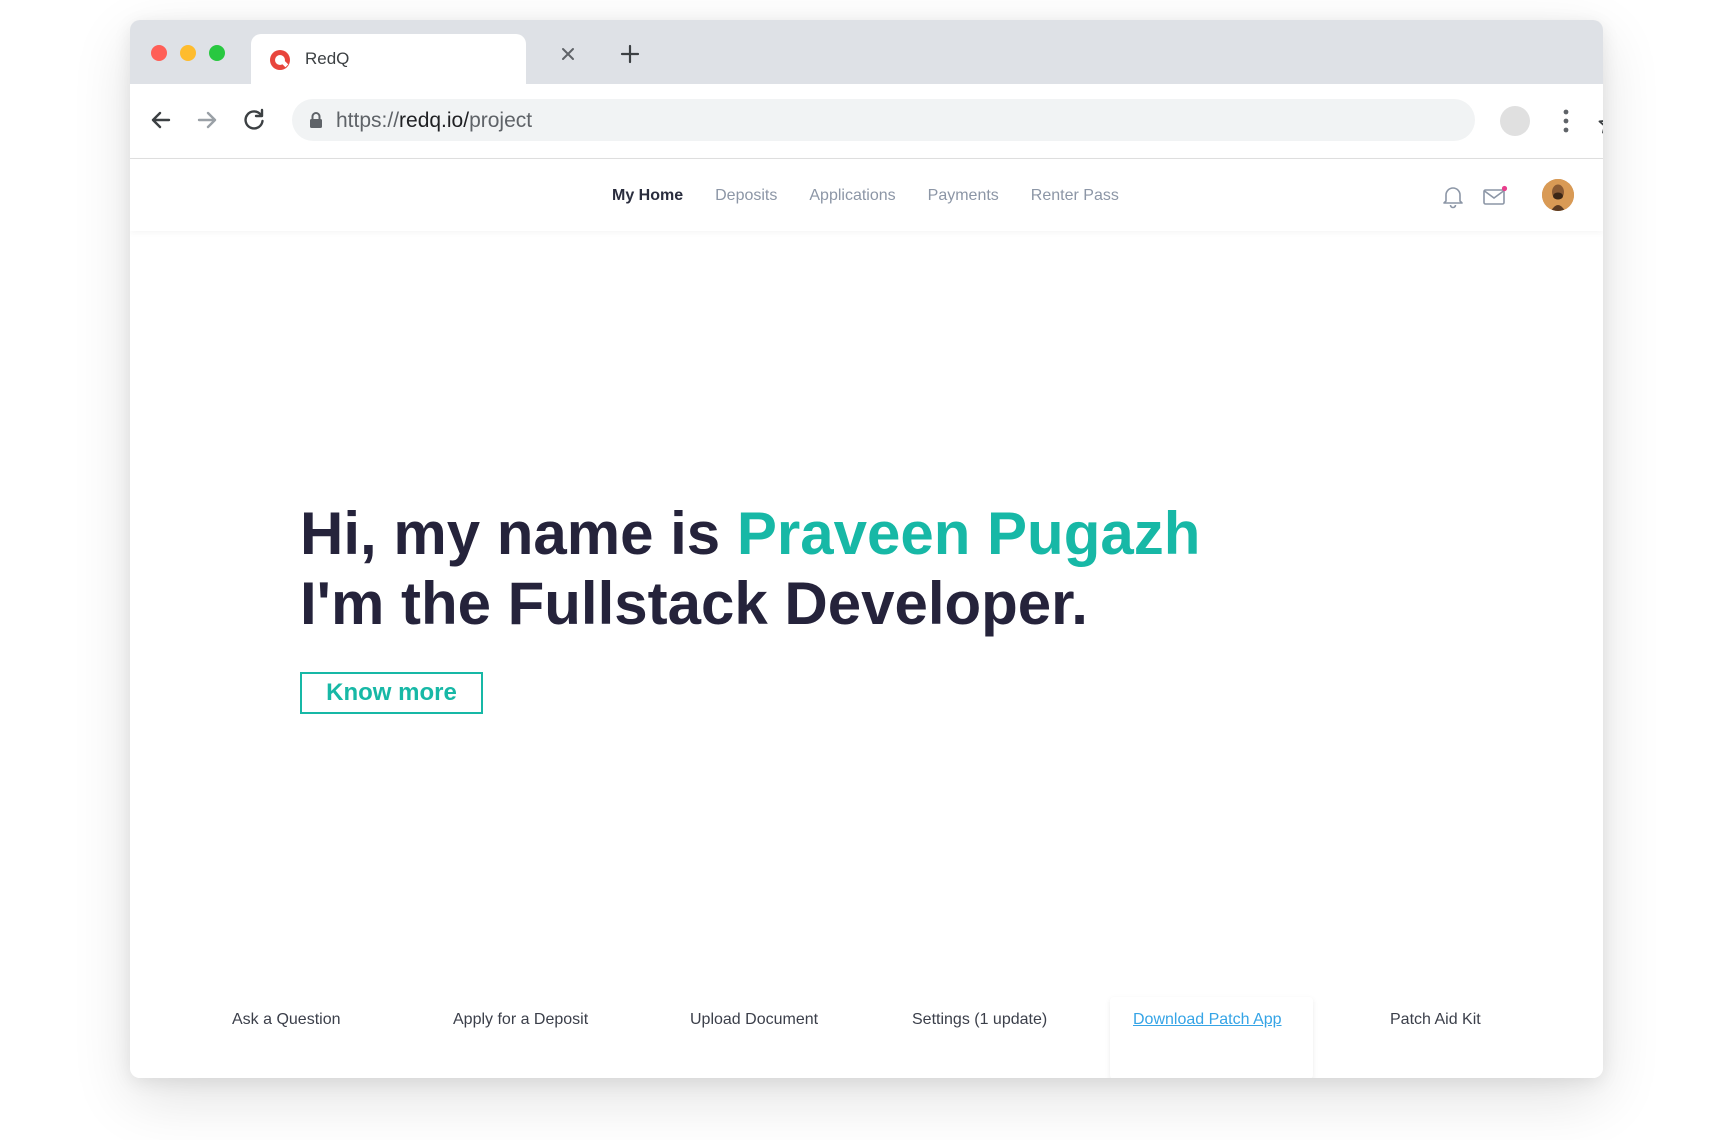 The image size is (1725, 1140). Describe the element at coordinates (520, 1020) in the screenshot. I see `footer-link-apply-deposit: Apply for a Deposit` at that location.